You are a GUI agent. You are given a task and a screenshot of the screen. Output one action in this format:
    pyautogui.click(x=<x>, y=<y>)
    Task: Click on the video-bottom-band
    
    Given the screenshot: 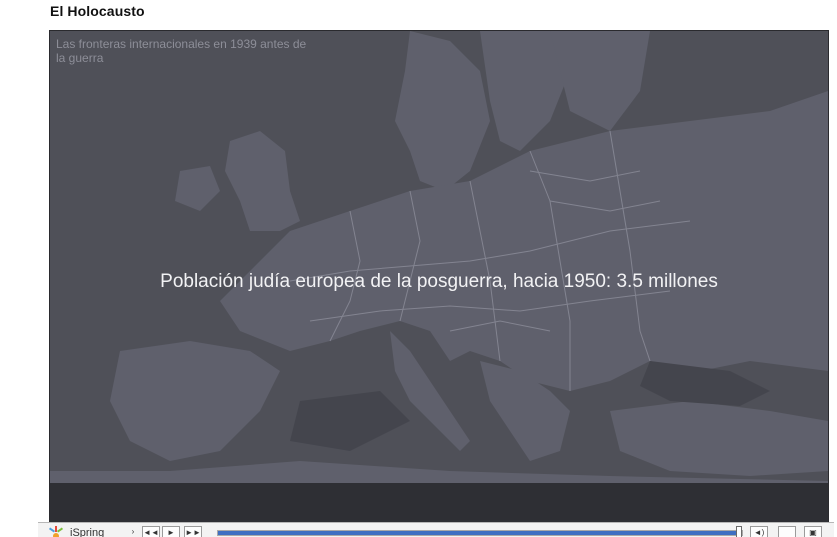 What is the action you would take?
    pyautogui.click(x=439, y=503)
    